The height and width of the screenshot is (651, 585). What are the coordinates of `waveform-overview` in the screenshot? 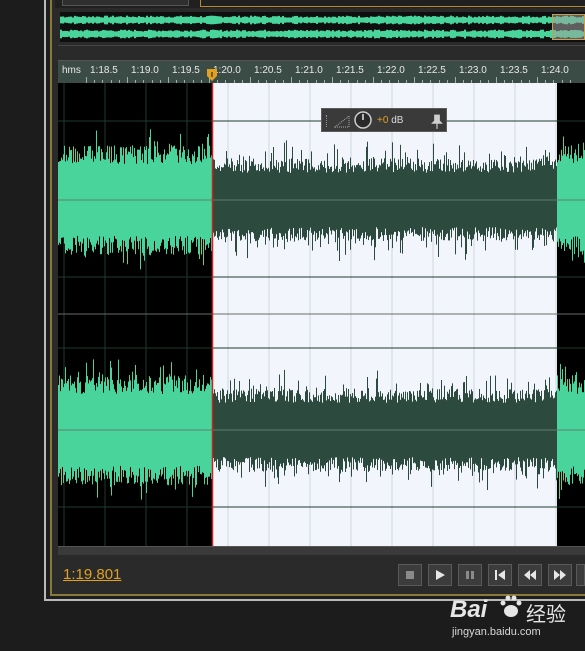 It's located at (322, 27).